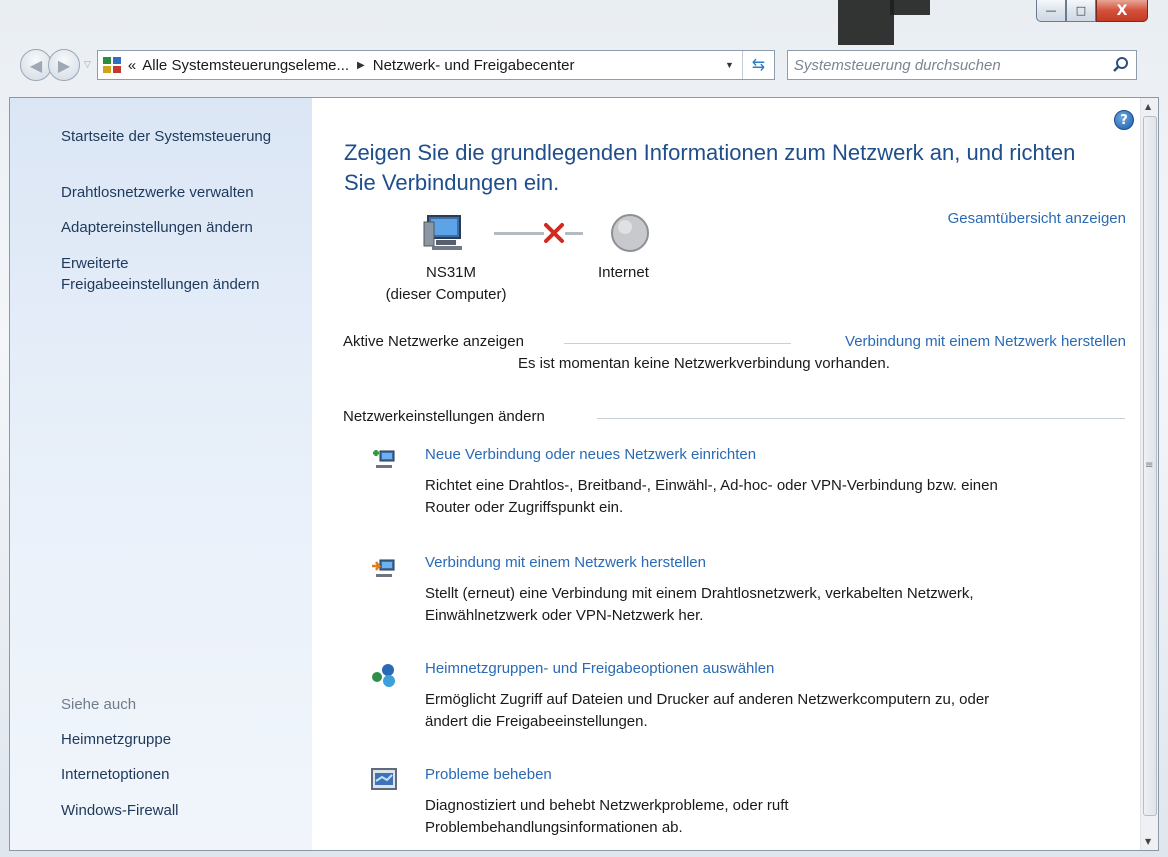 The height and width of the screenshot is (857, 1168). I want to click on active-networks-heading: Aktive Netzwerke anzeigen, so click(433, 341).